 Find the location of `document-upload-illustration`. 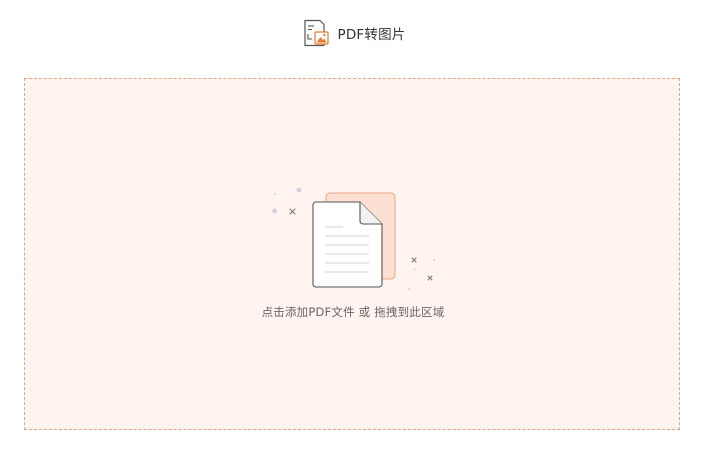

document-upload-illustration is located at coordinates (353, 238).